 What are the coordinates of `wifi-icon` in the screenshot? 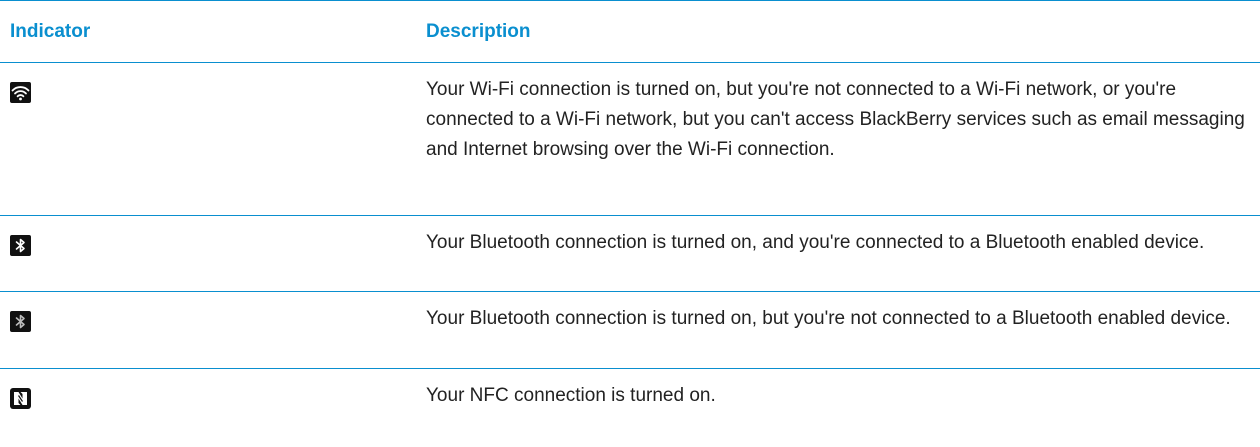 It's located at (20, 92).